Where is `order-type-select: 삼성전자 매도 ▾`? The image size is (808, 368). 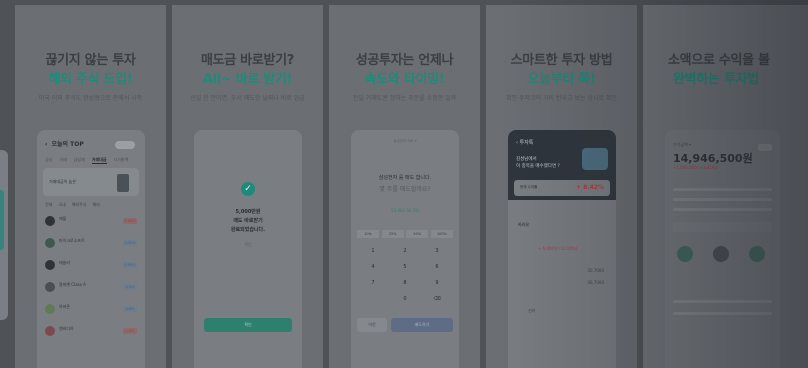 order-type-select: 삼성전자 매도 ▾ is located at coordinates (405, 141).